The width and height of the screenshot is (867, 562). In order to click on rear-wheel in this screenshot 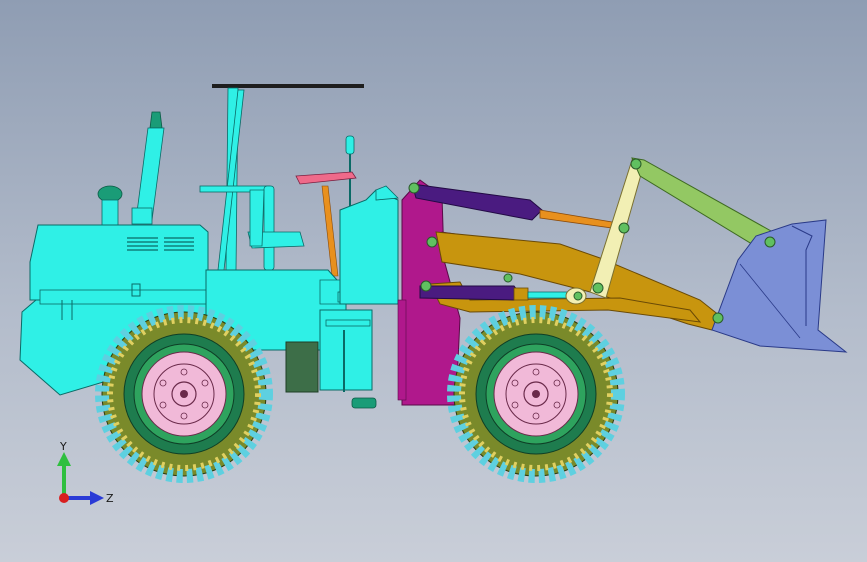, I will do `click(184, 394)`.